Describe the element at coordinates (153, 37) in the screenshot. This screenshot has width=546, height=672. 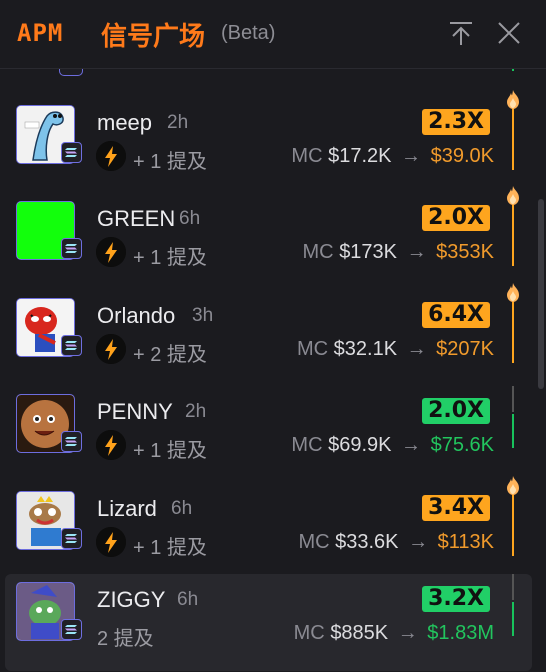
I see `page-title: 信号广场` at that location.